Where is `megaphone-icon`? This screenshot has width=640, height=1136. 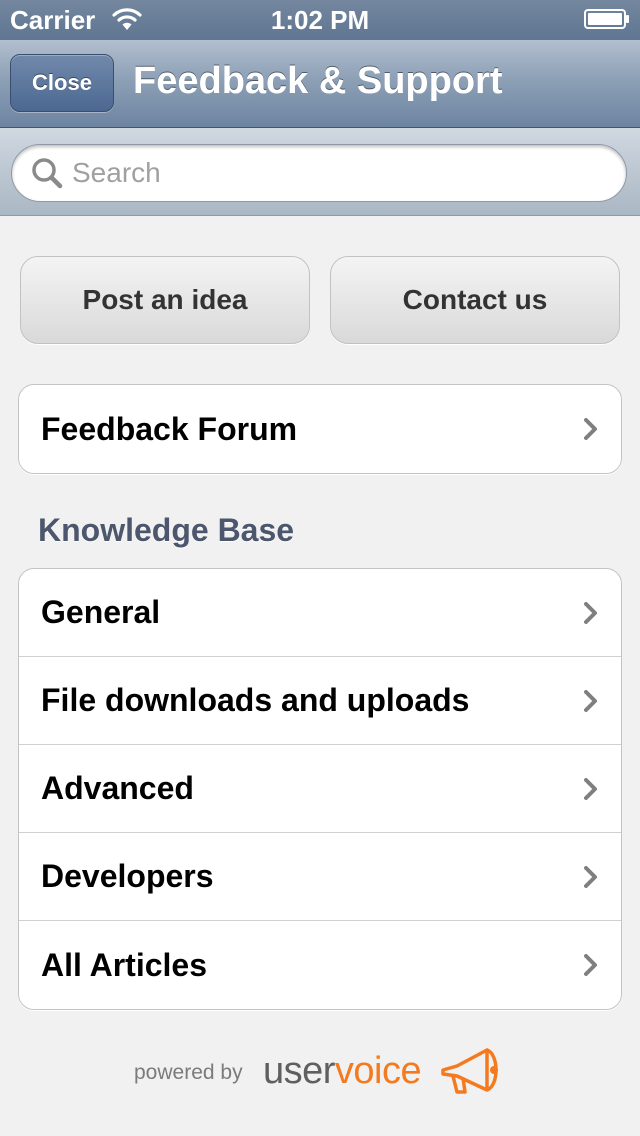
megaphone-icon is located at coordinates (469, 1071).